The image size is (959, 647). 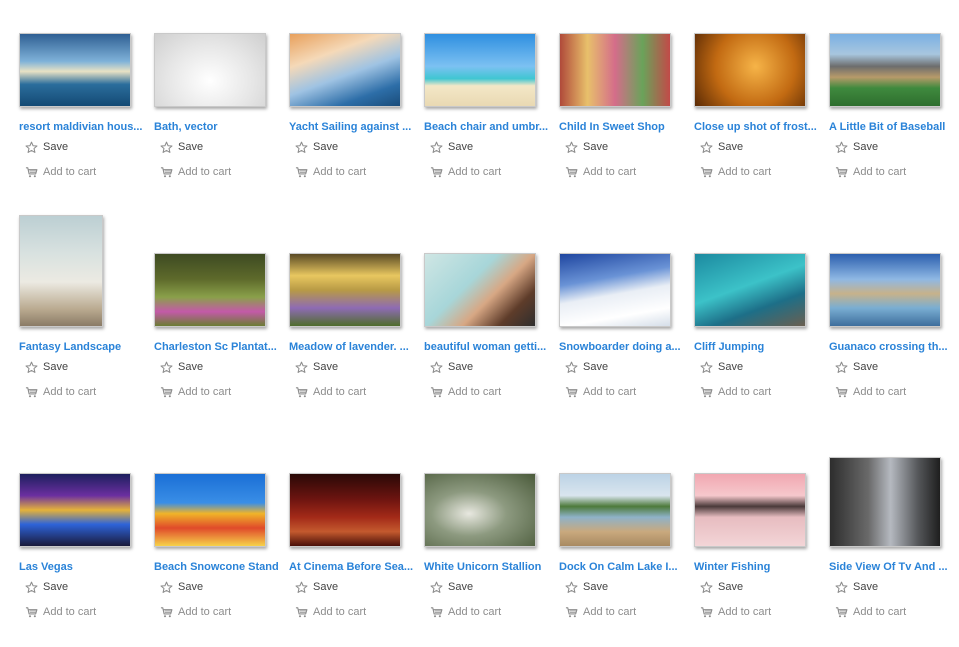 What do you see at coordinates (491, 567) in the screenshot?
I see `item-title-link: White Unicorn Stallion` at bounding box center [491, 567].